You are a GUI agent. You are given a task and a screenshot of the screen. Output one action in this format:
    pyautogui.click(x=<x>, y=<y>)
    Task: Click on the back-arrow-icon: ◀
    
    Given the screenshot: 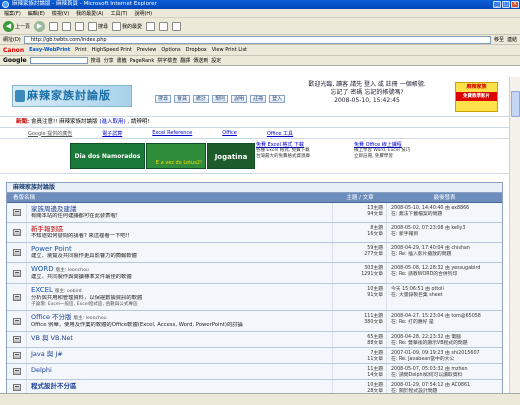 What is the action you would take?
    pyautogui.click(x=8, y=26)
    